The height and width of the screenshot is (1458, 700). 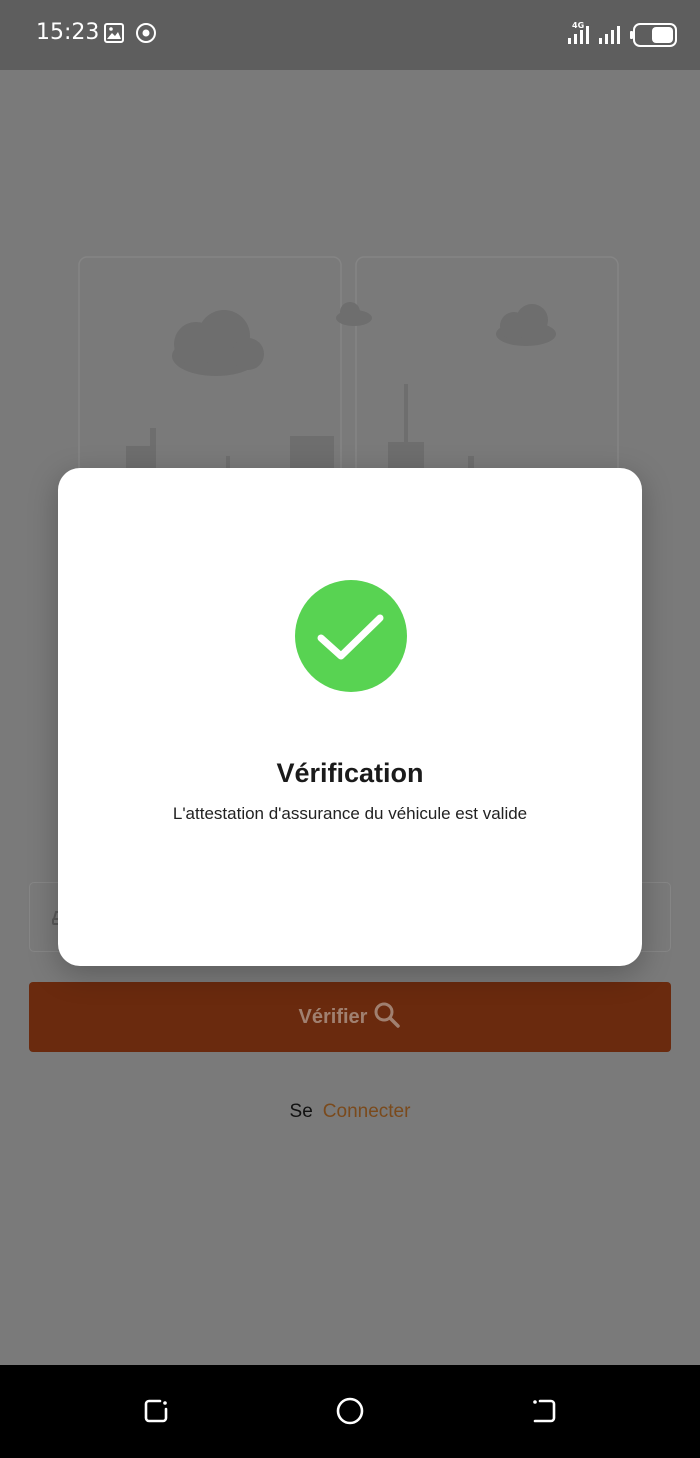 What do you see at coordinates (580, 35) in the screenshot?
I see `signal-4g-icon: 4G` at bounding box center [580, 35].